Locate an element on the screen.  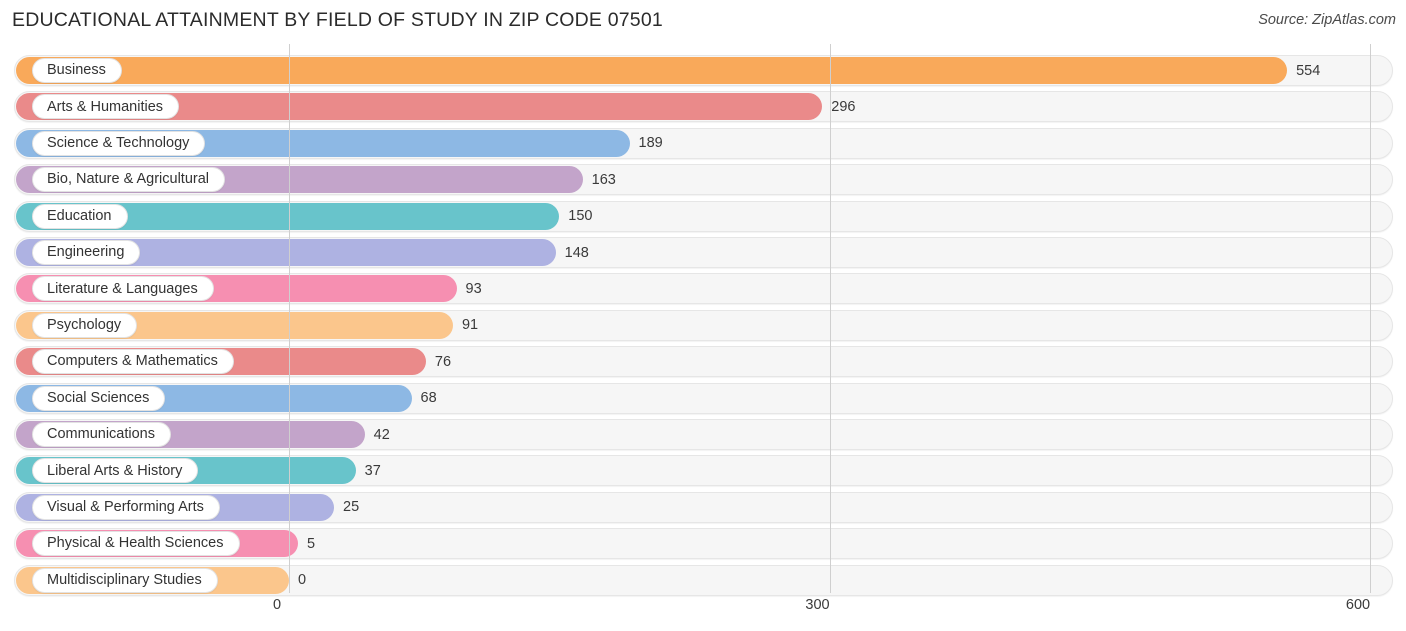
category-label-pill: Liberal Arts & History is located at coordinates (115, 471).